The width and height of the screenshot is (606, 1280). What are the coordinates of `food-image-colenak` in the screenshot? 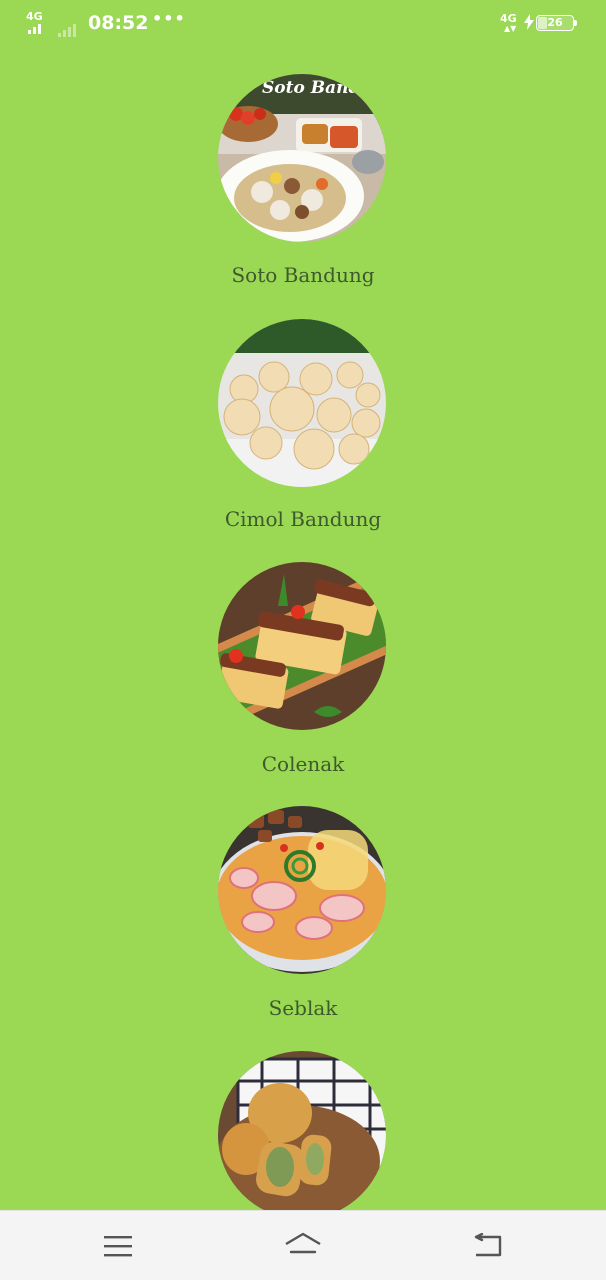 It's located at (302, 646).